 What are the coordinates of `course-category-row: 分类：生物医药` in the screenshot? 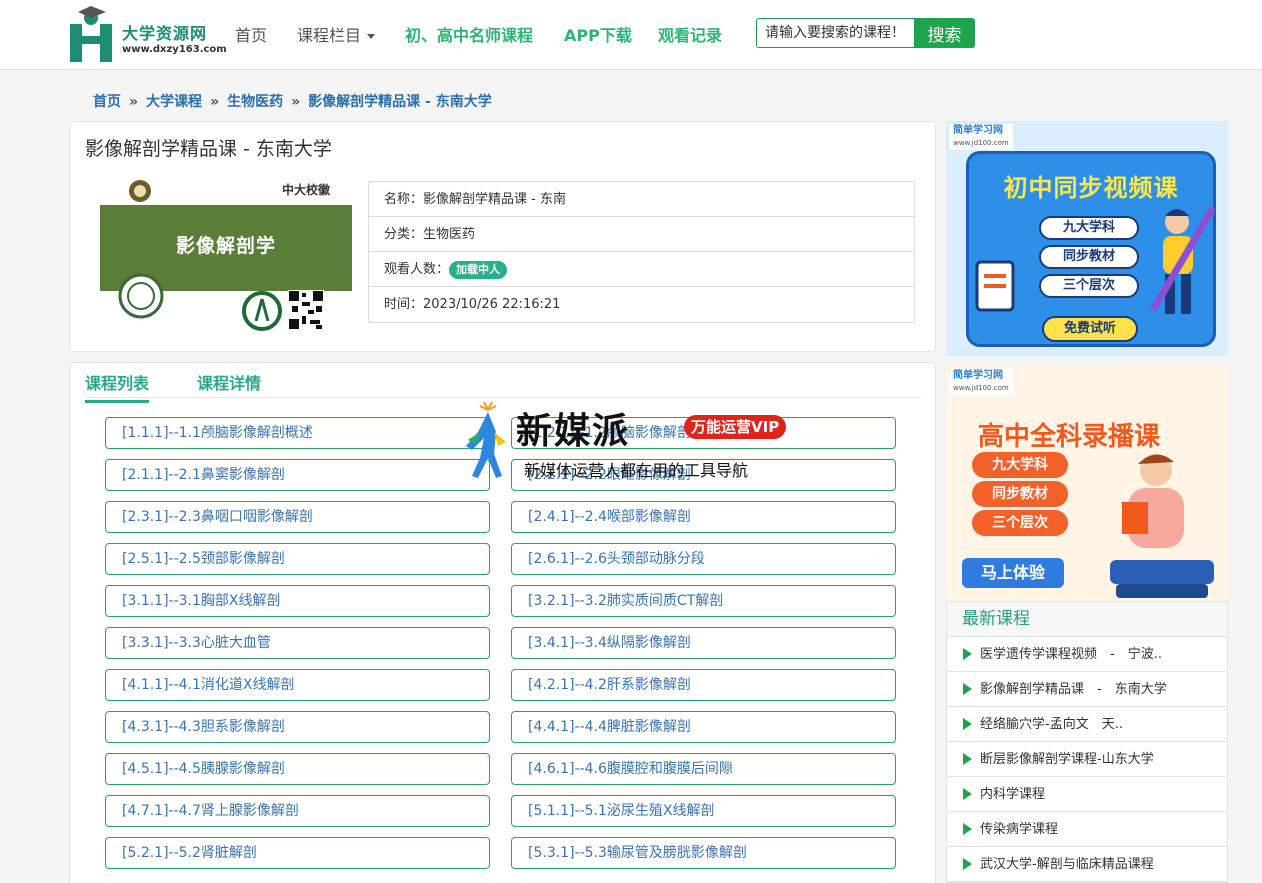 It's located at (641, 234).